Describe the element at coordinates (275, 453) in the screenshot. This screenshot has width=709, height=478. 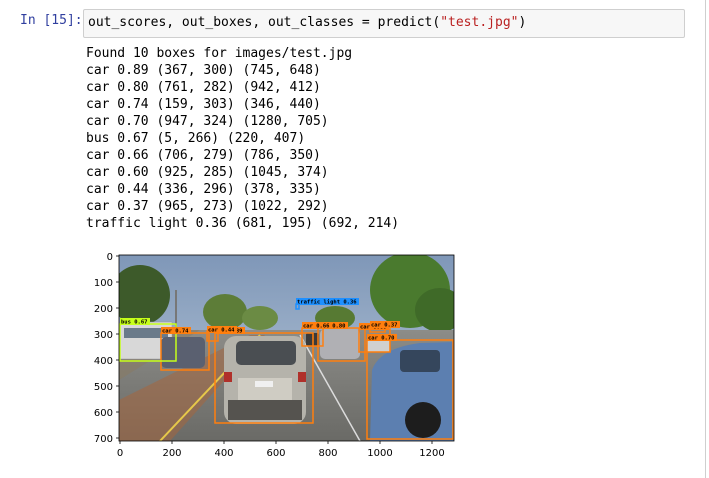
I see `x-tick-label: 600` at that location.